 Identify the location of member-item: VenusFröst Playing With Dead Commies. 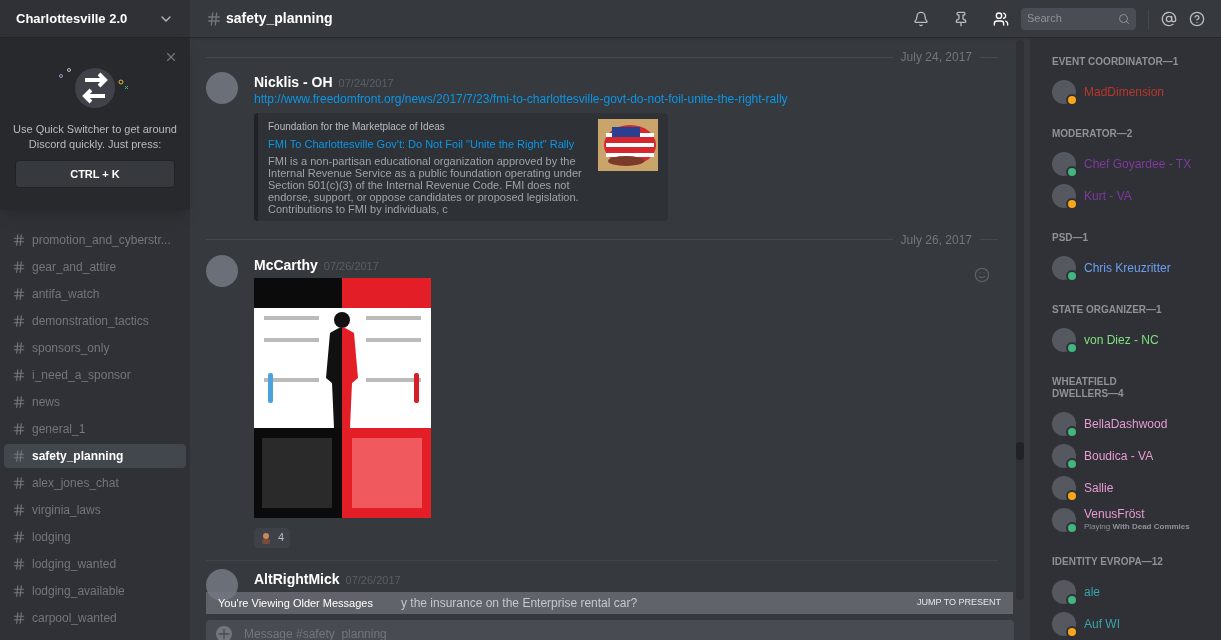
(1136, 520).